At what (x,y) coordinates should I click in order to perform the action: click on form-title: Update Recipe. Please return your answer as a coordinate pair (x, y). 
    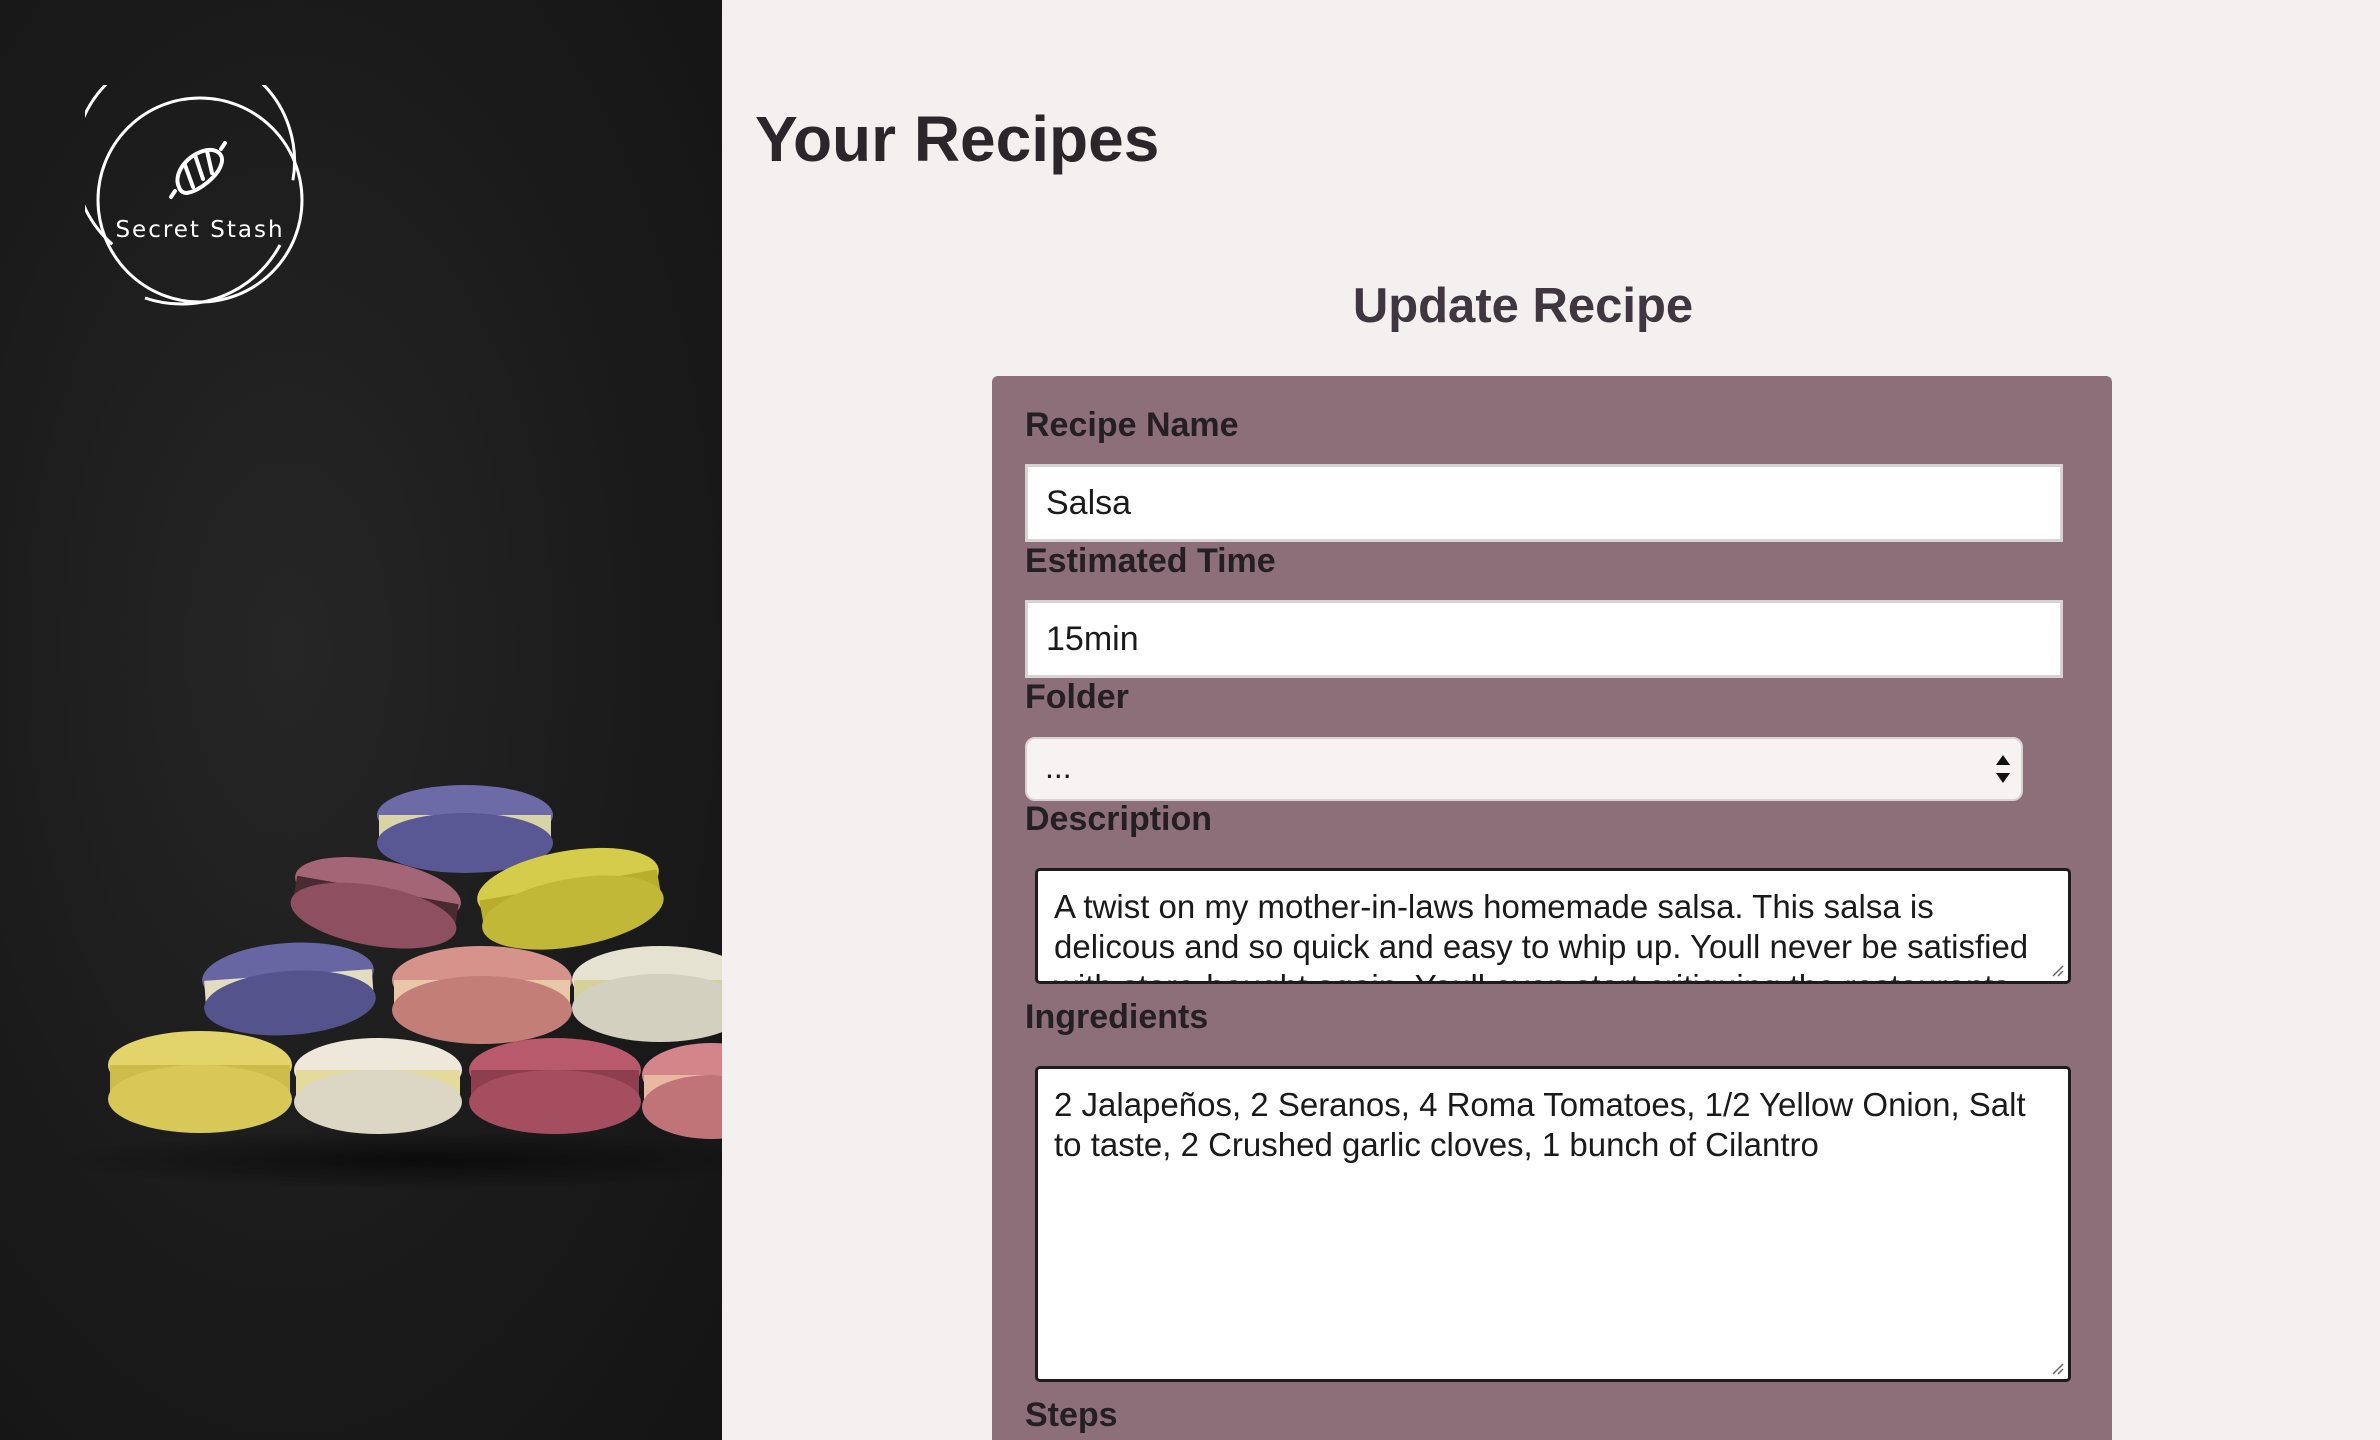
    Looking at the image, I should click on (1523, 306).